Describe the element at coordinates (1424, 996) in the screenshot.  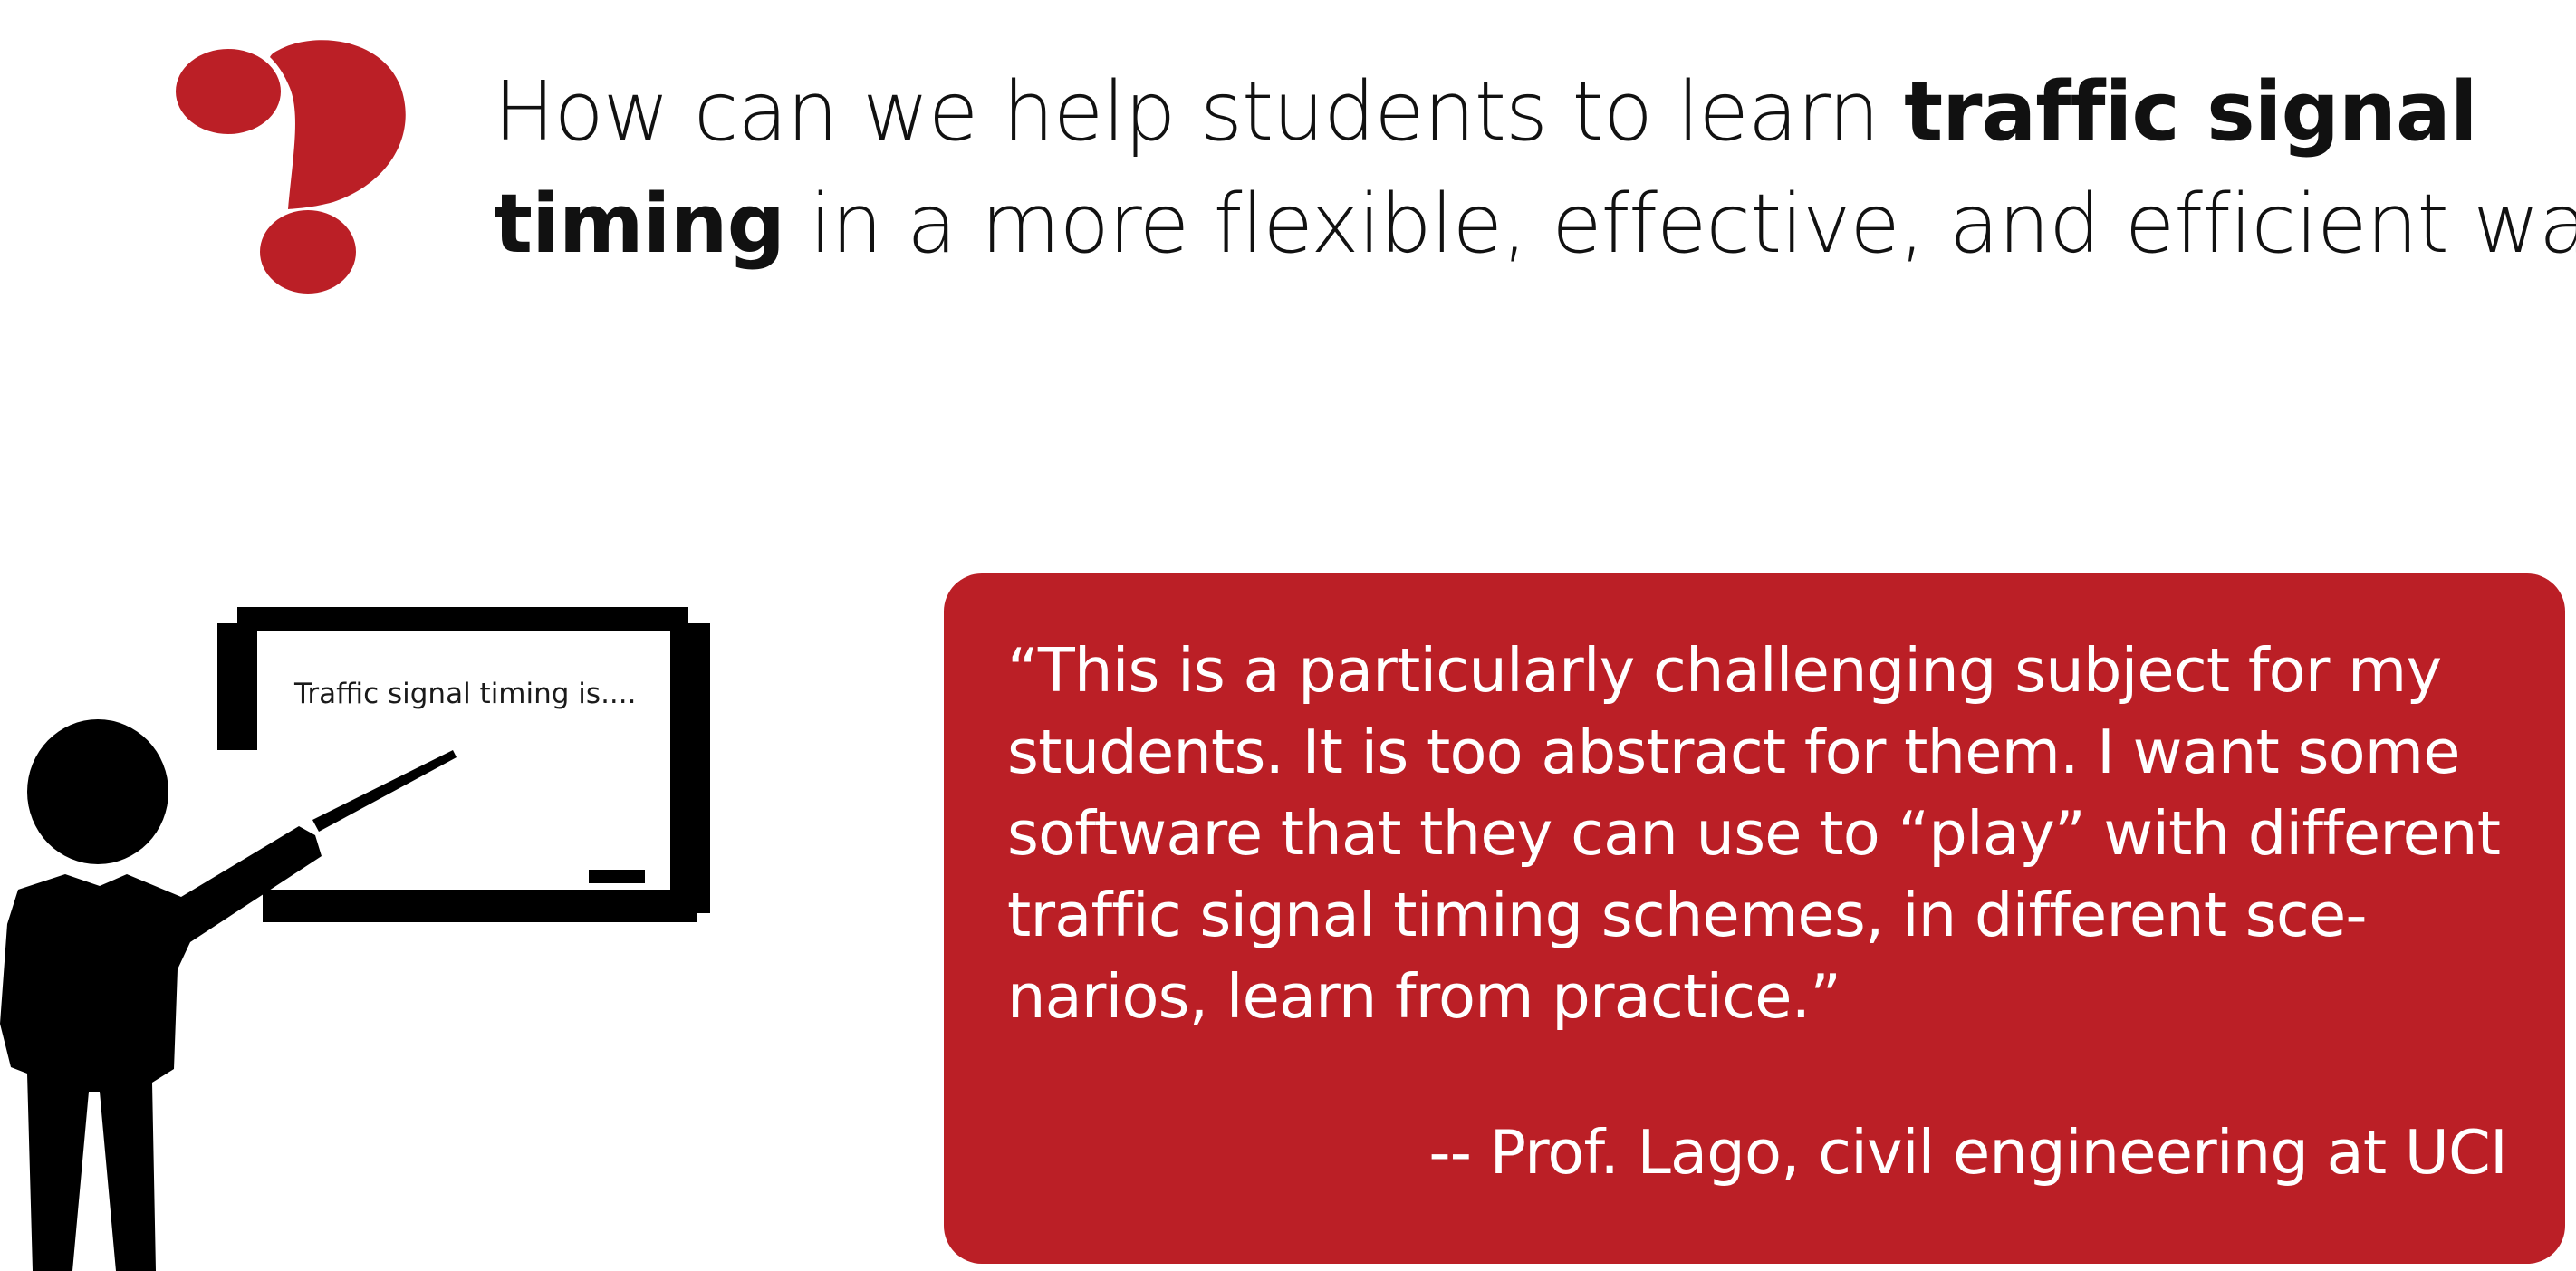
I see `quote-line: narios, learn from practice.”` at that location.